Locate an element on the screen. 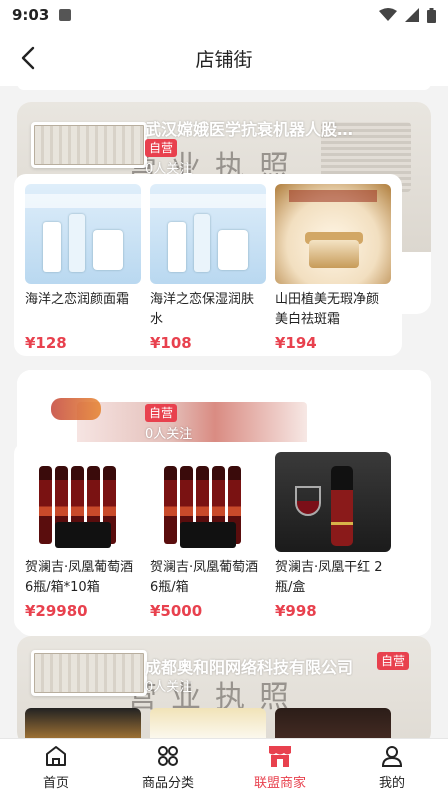 This screenshot has height=796, width=448. product-row is located at coordinates (208, 723).